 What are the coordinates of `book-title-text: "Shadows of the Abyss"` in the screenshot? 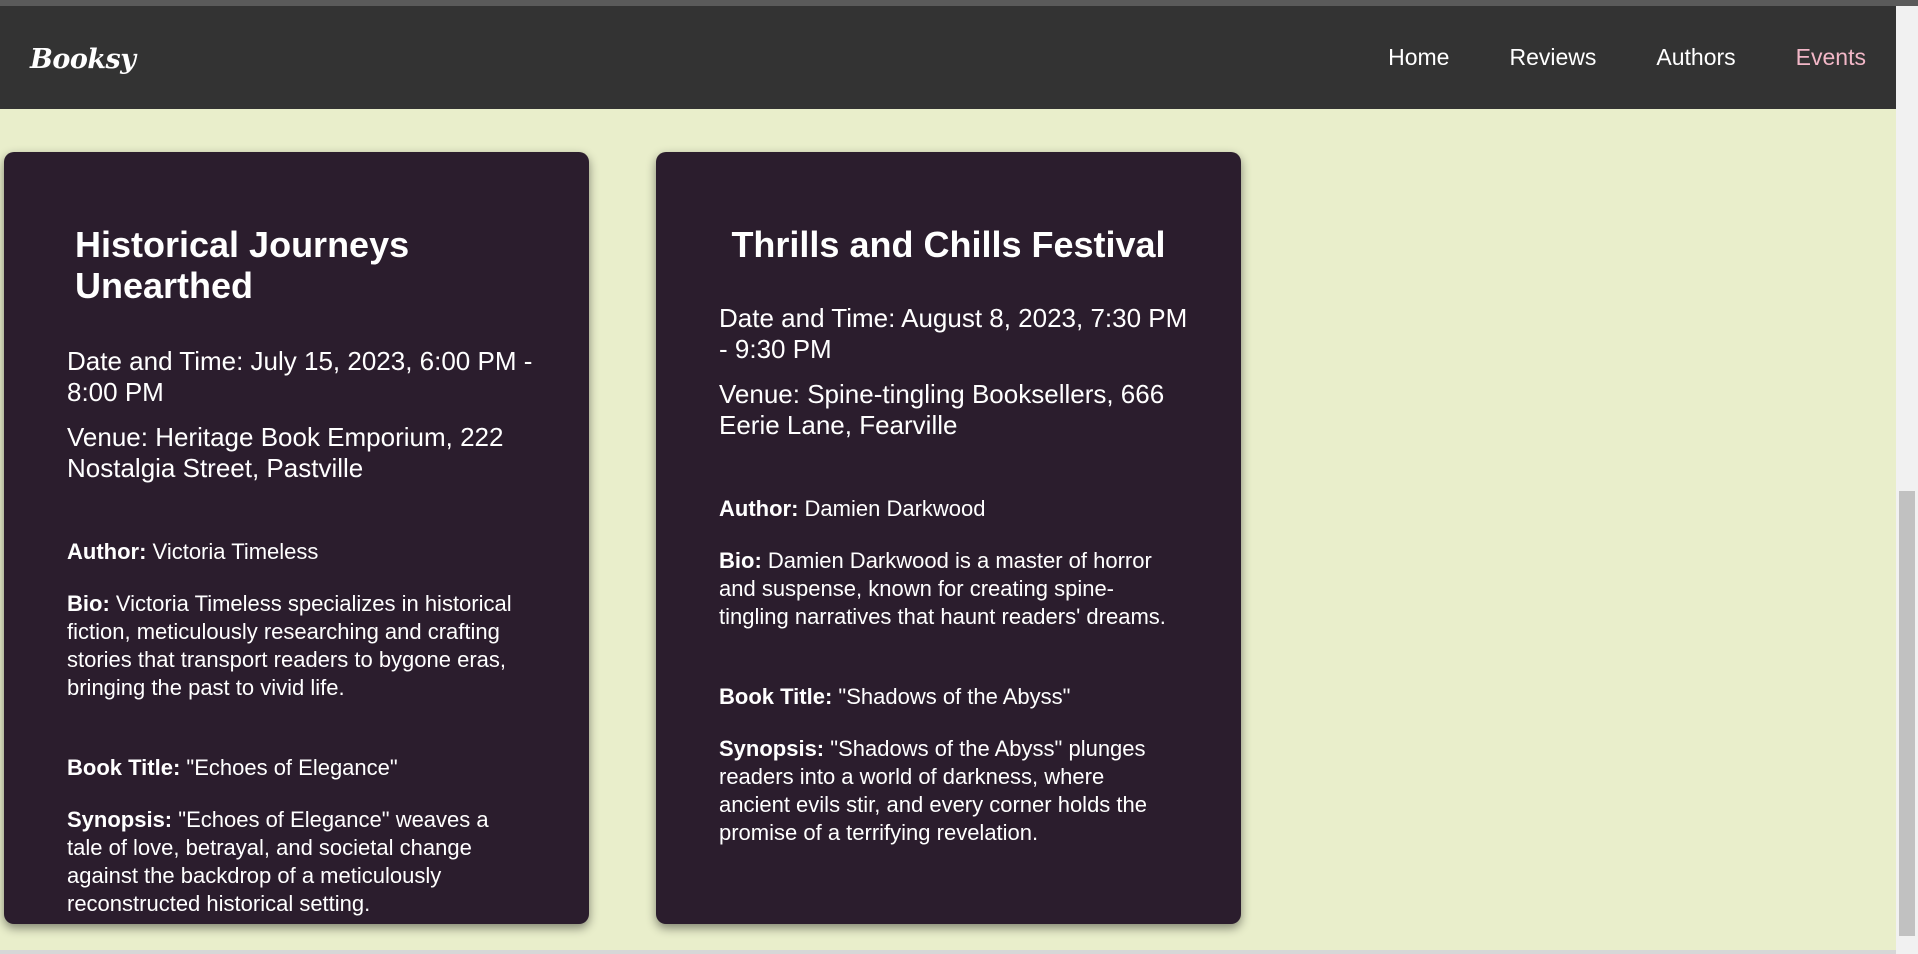 It's located at (954, 696).